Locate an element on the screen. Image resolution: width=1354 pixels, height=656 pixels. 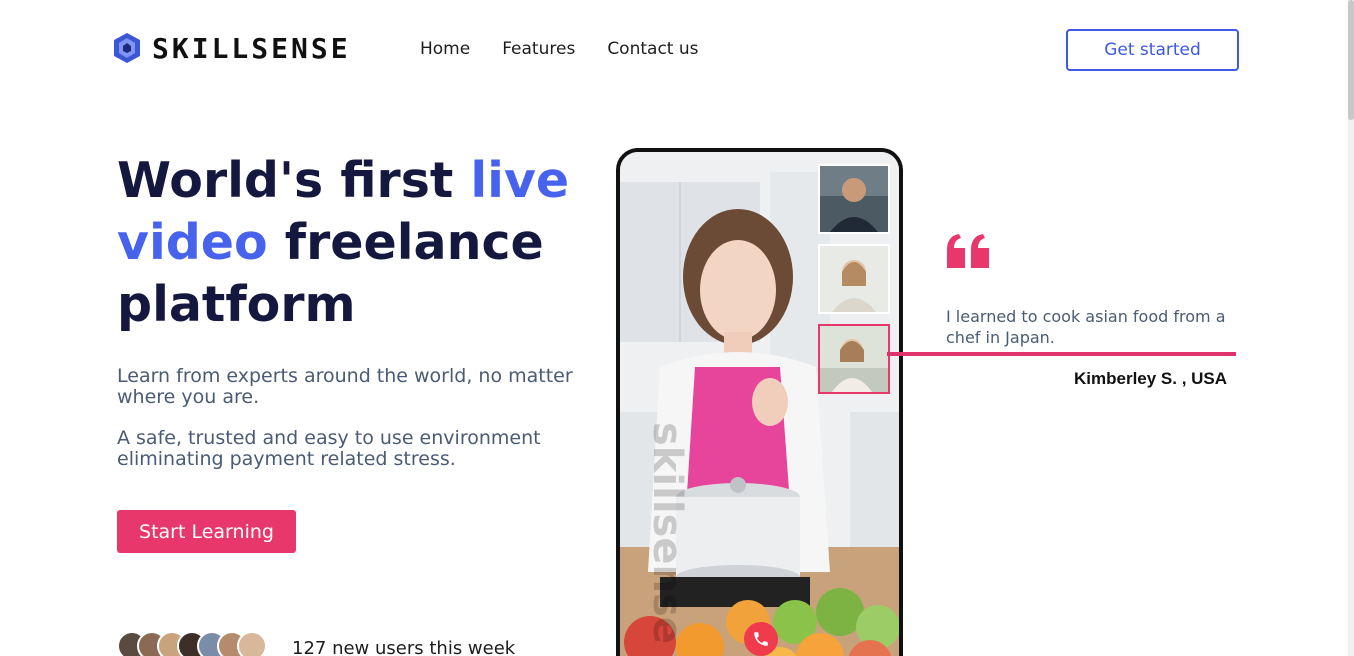
hero-title-highlight-video: video is located at coordinates (192, 242).